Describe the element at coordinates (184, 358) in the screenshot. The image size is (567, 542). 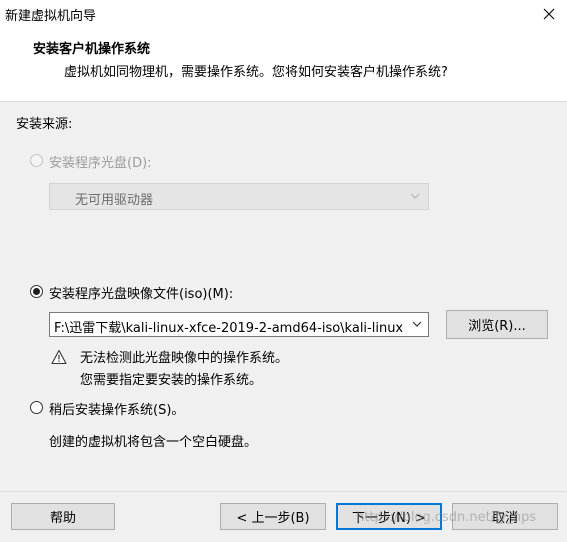
I see `warning-line-1: 无法检测此光盘映像中的操作系统。` at that location.